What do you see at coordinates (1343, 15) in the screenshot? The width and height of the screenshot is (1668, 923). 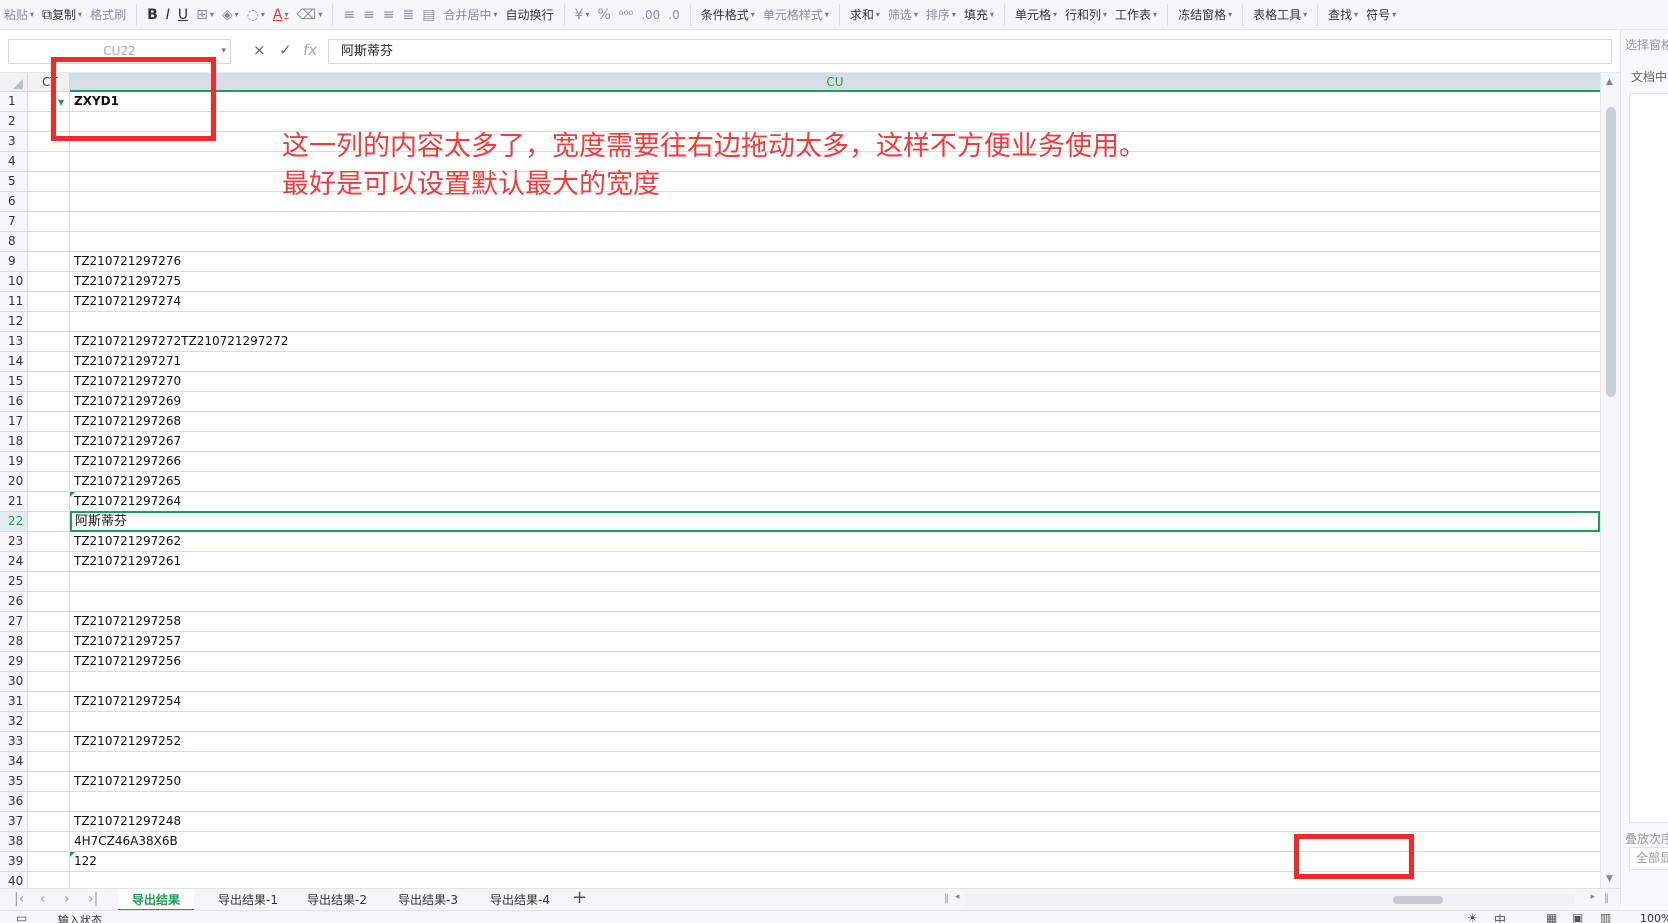 I see `find-button: 查找 ▾` at bounding box center [1343, 15].